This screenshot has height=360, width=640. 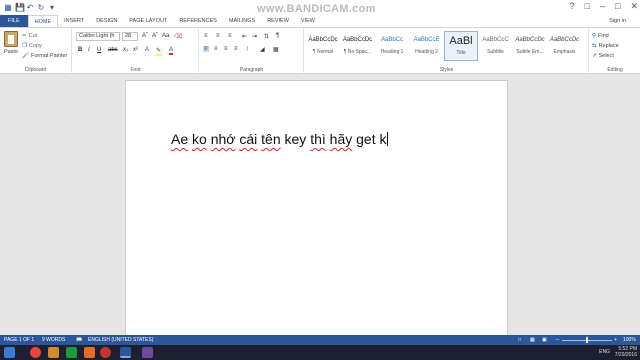 I want to click on minimize-icon: –, so click(x=602, y=6).